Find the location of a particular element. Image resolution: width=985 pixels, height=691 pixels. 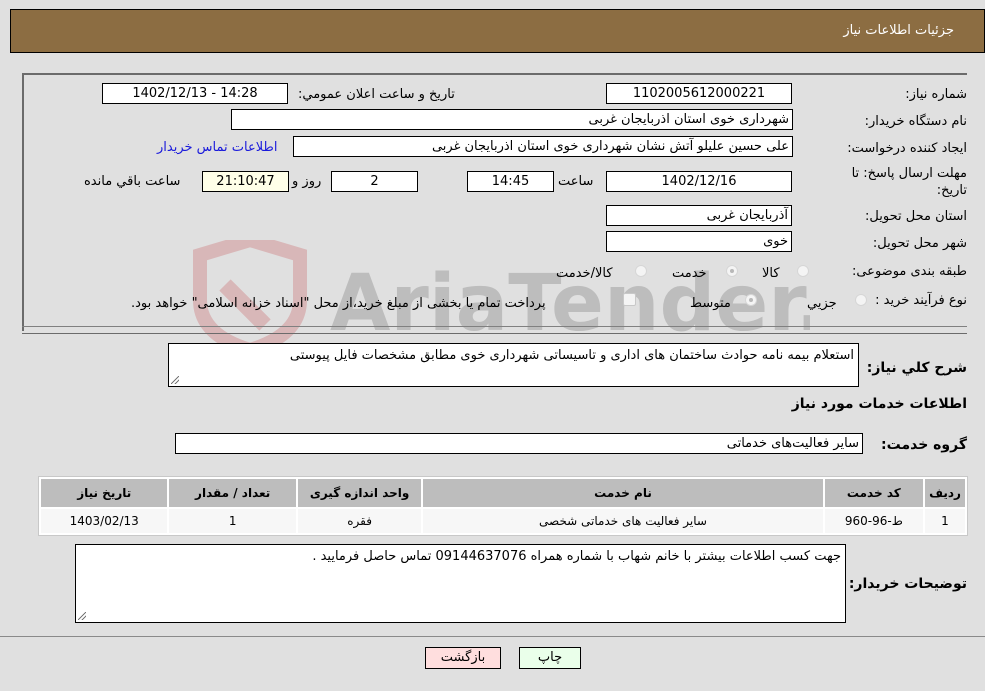

delivery-city-label: شهر محل تحويل: is located at coordinates (919, 243).